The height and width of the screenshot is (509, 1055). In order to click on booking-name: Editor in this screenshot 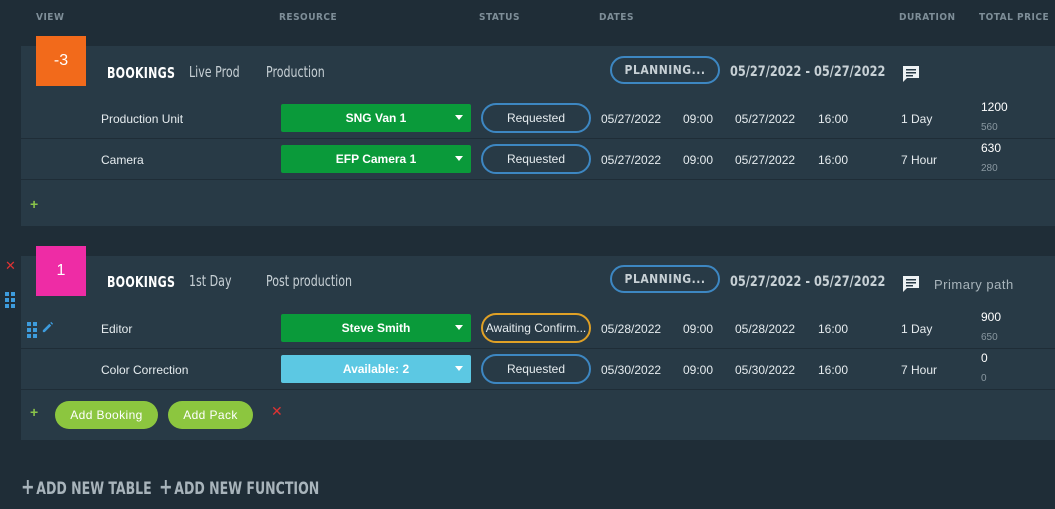, I will do `click(117, 329)`.